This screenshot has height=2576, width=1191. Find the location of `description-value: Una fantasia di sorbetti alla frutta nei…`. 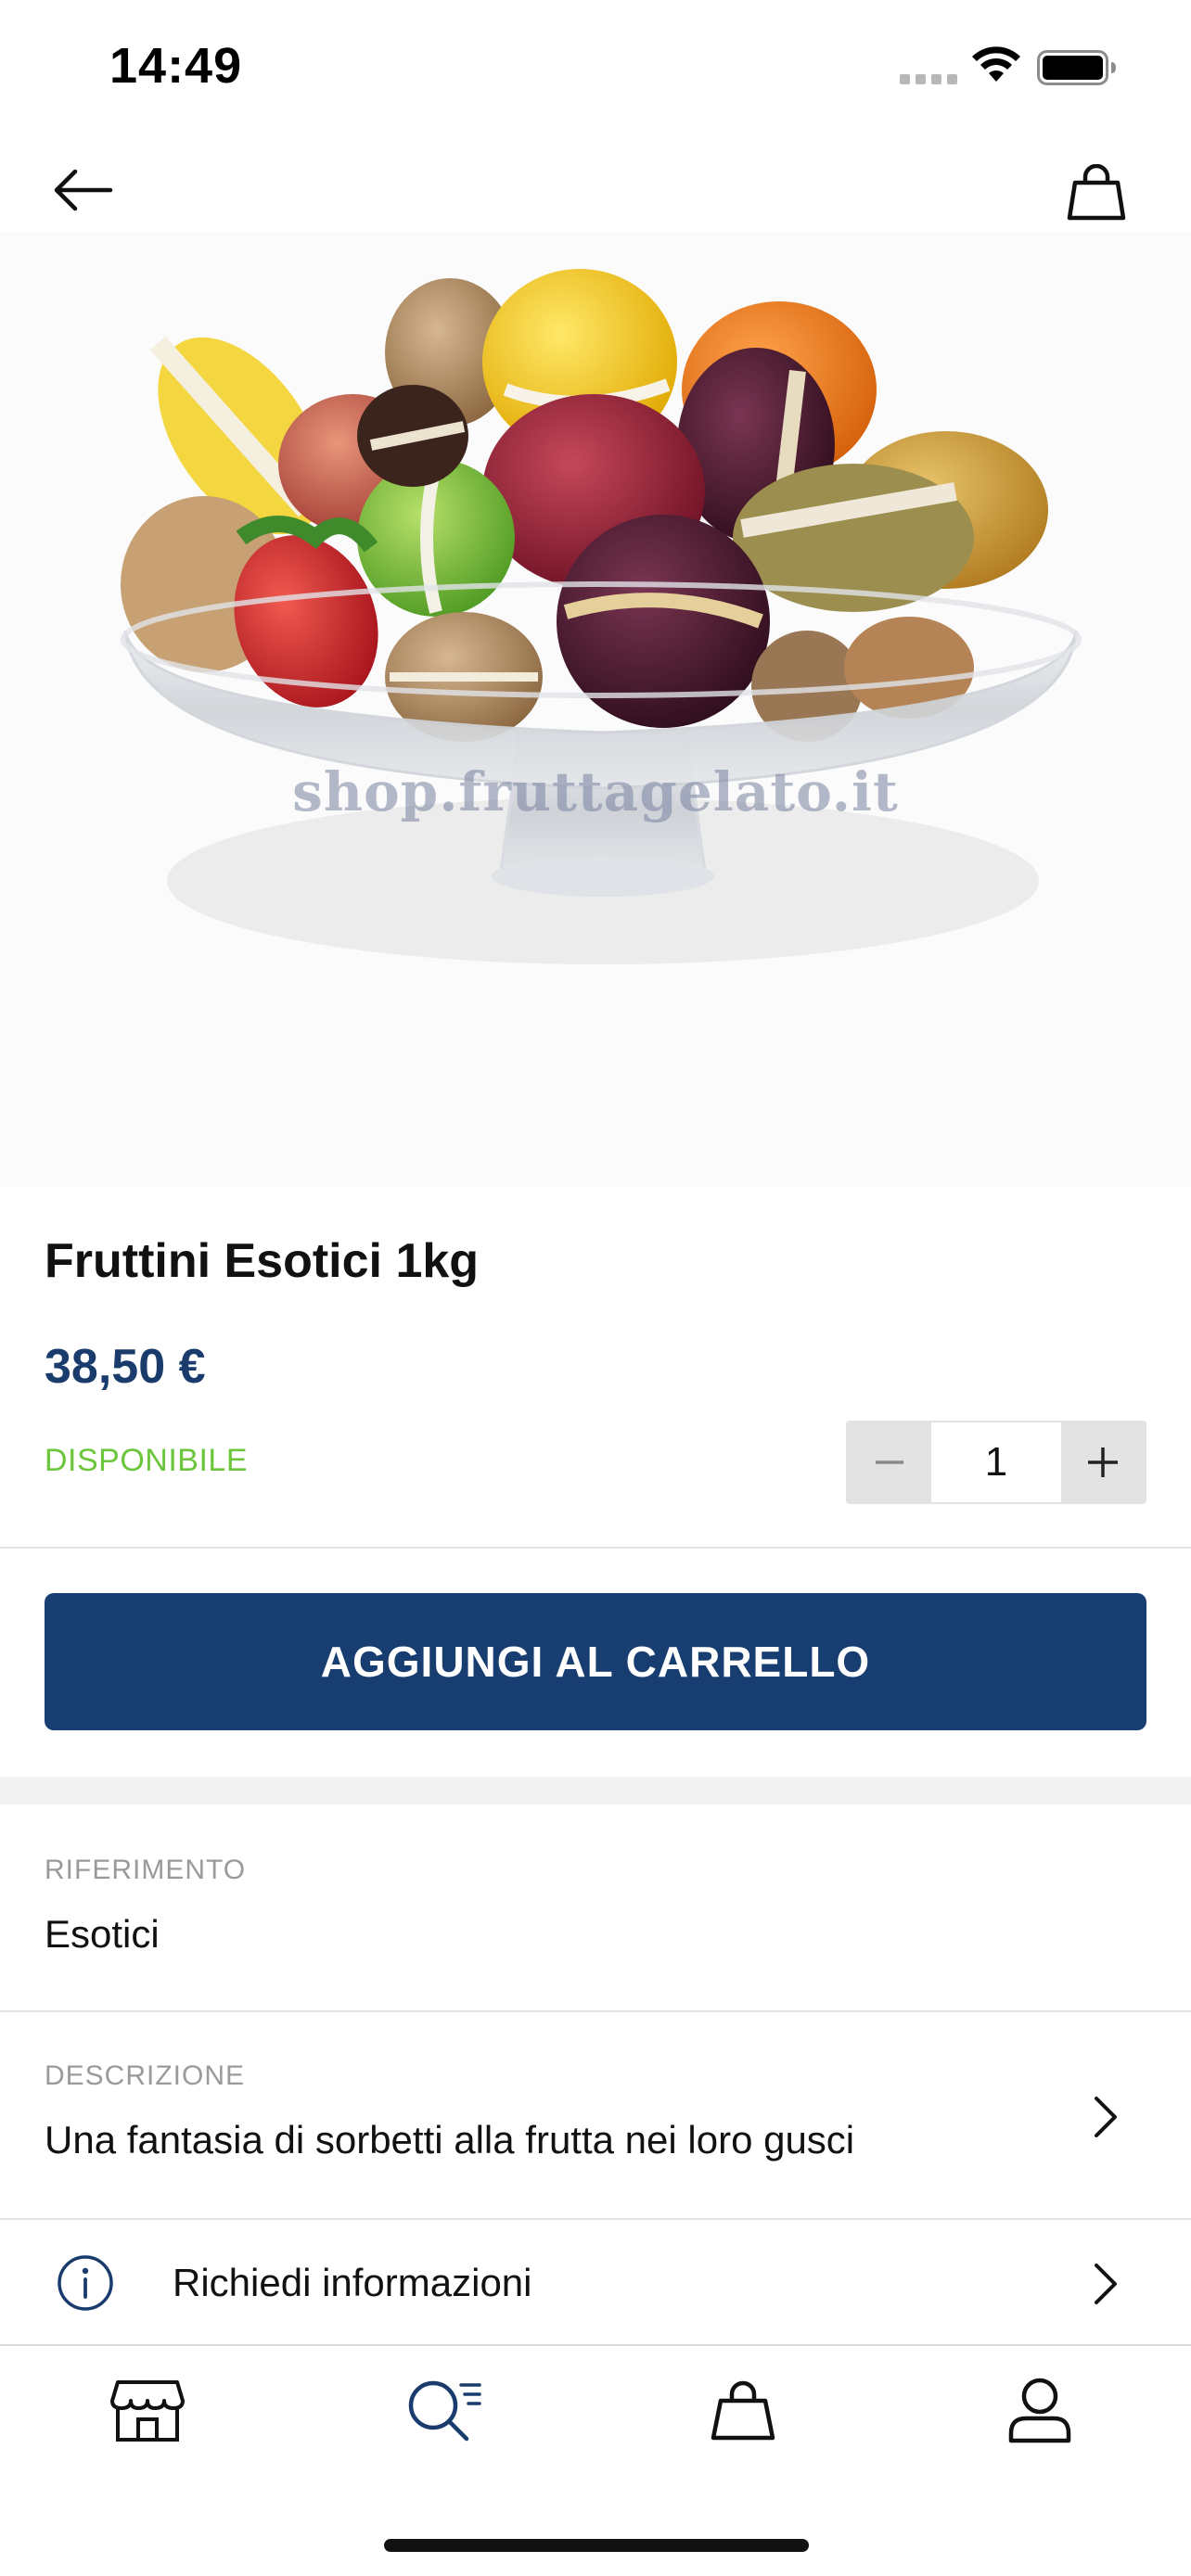

description-value: Una fantasia di sorbetti alla frutta nei… is located at coordinates (450, 2140).